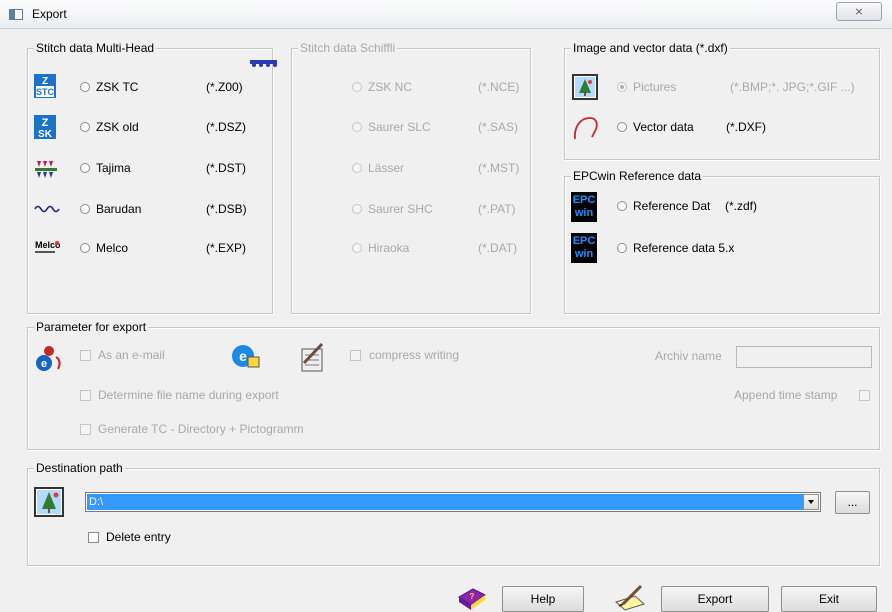  I want to click on email-checkbox, so click(85, 355).